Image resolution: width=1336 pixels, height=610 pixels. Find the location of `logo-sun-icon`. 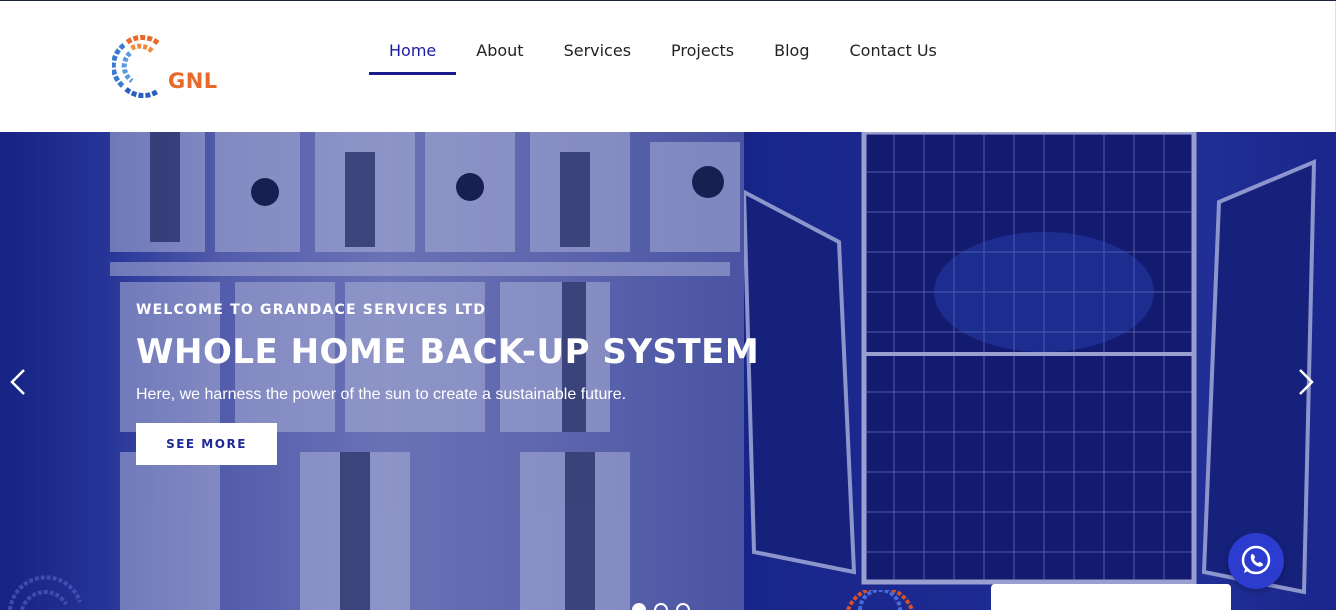

logo-sun-icon is located at coordinates (135, 67).